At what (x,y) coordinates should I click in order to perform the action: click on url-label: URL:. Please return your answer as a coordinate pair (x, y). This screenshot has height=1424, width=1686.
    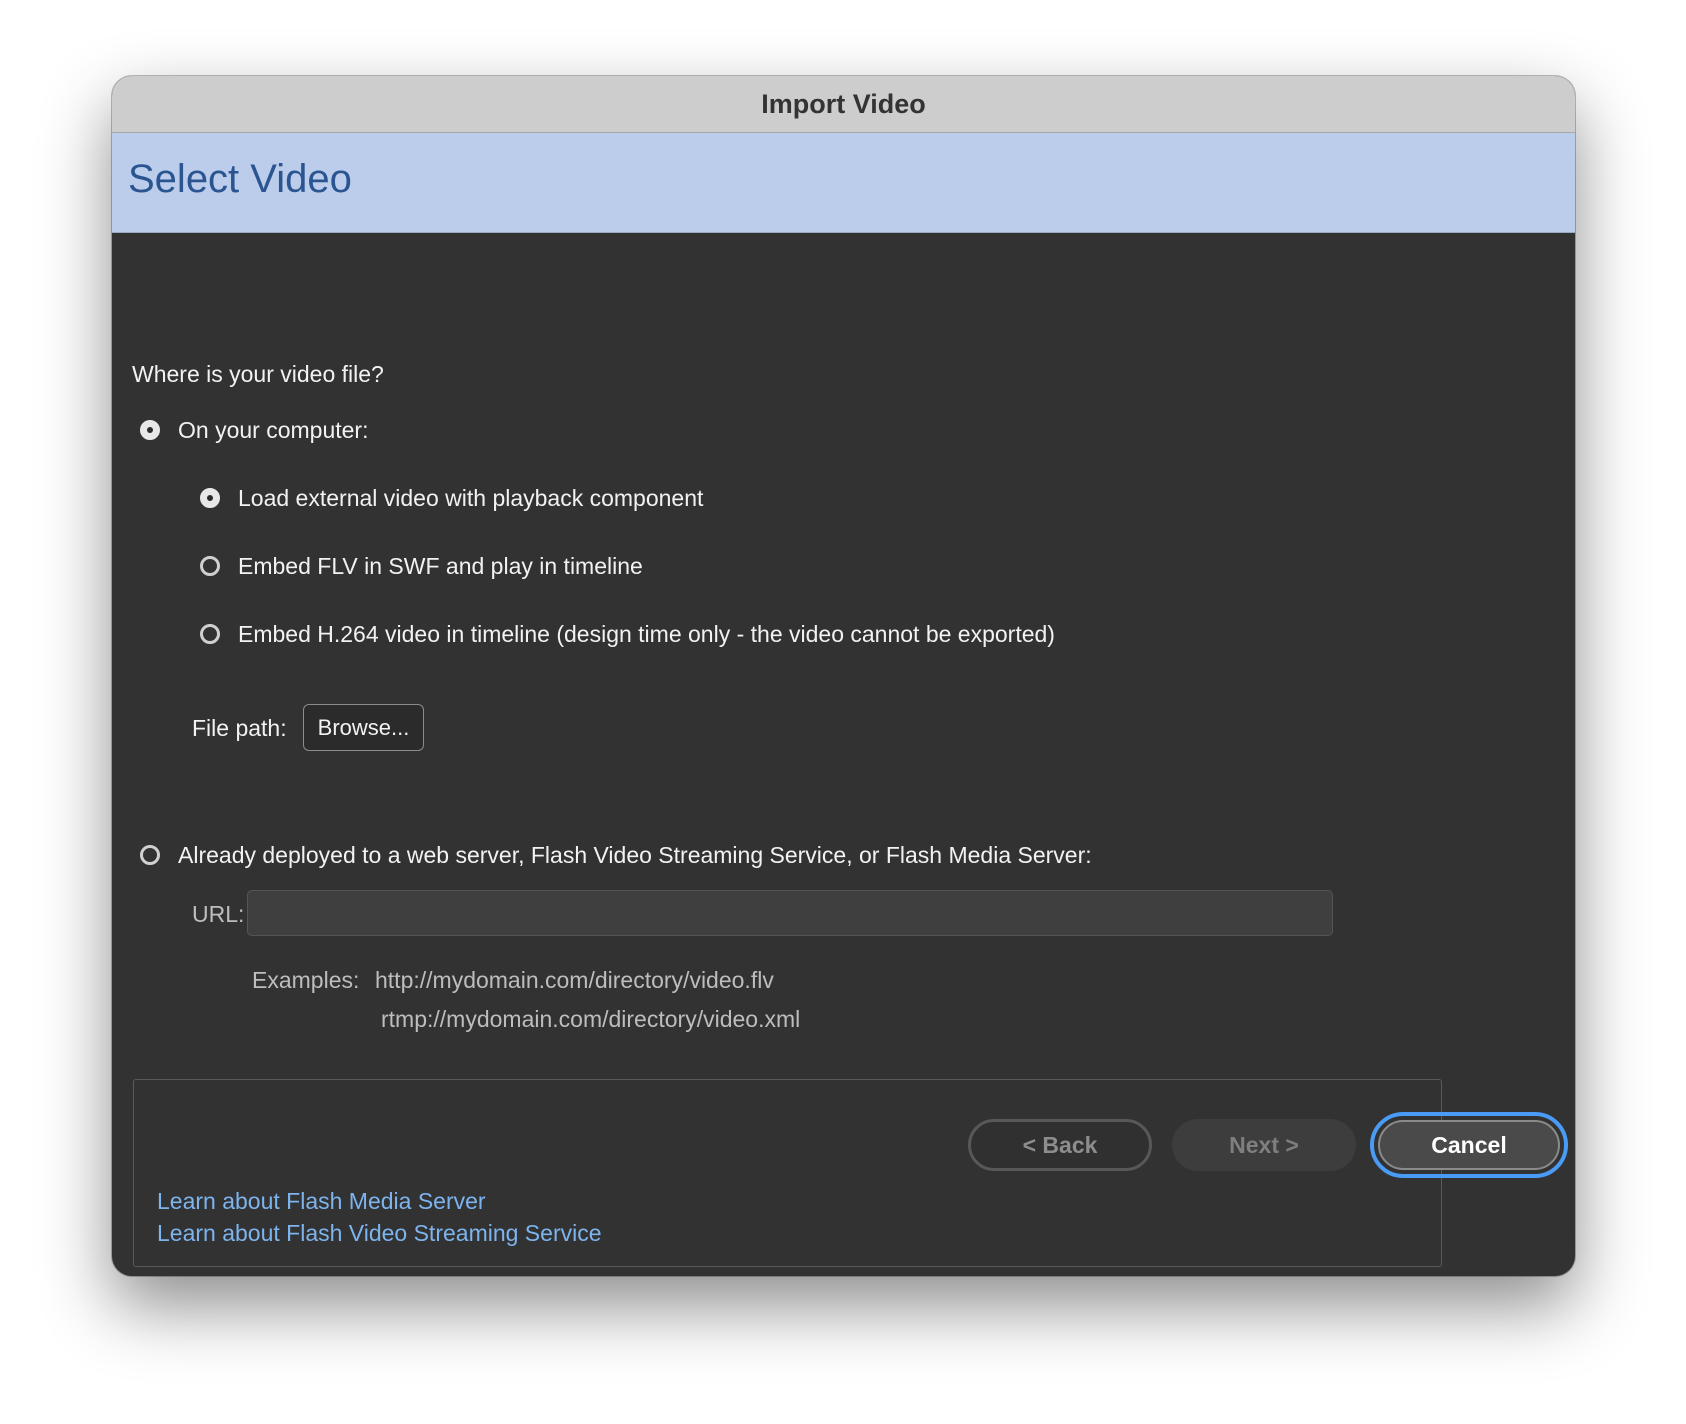
    Looking at the image, I should click on (218, 914).